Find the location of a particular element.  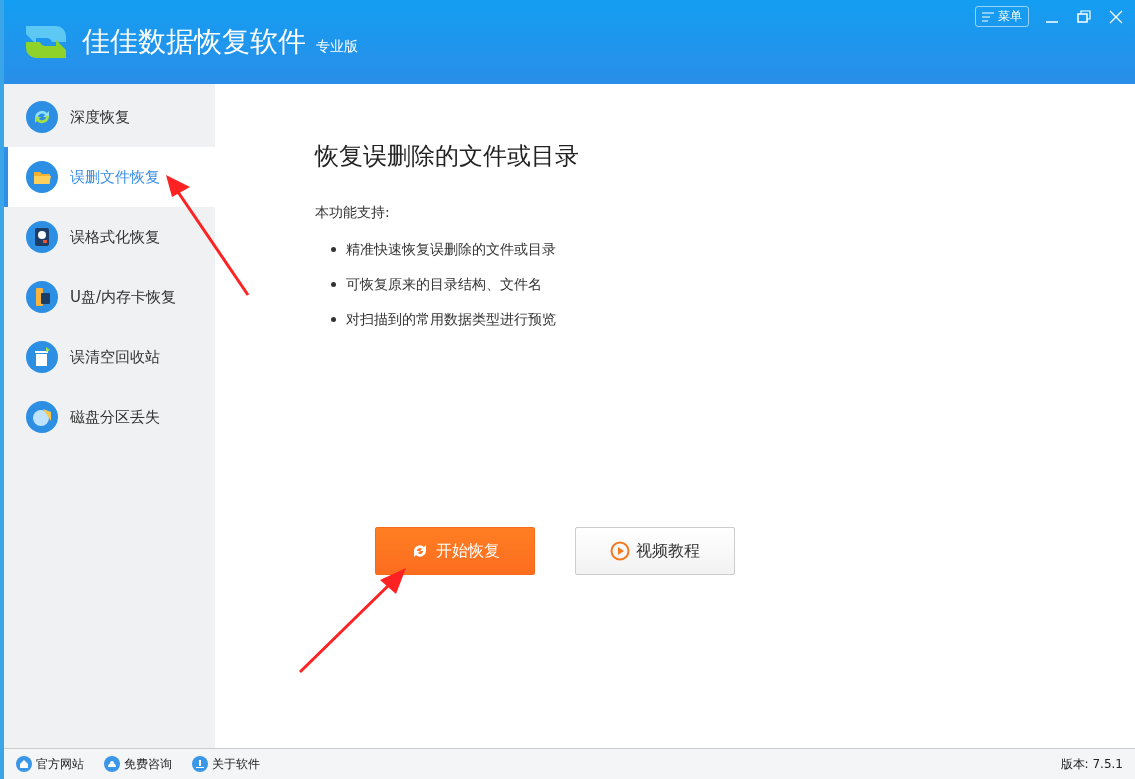

minimize-icon is located at coordinates (1052, 21).